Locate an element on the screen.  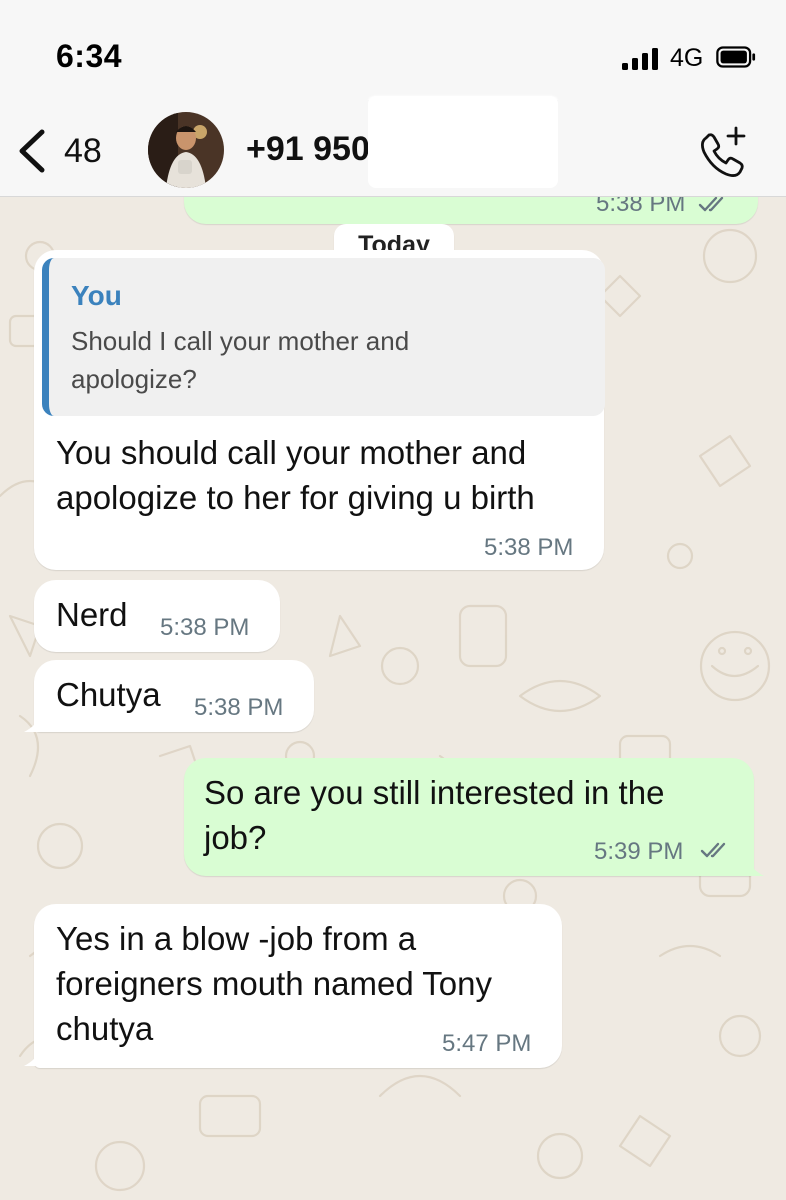
add-call-icon is located at coordinates (722, 152).